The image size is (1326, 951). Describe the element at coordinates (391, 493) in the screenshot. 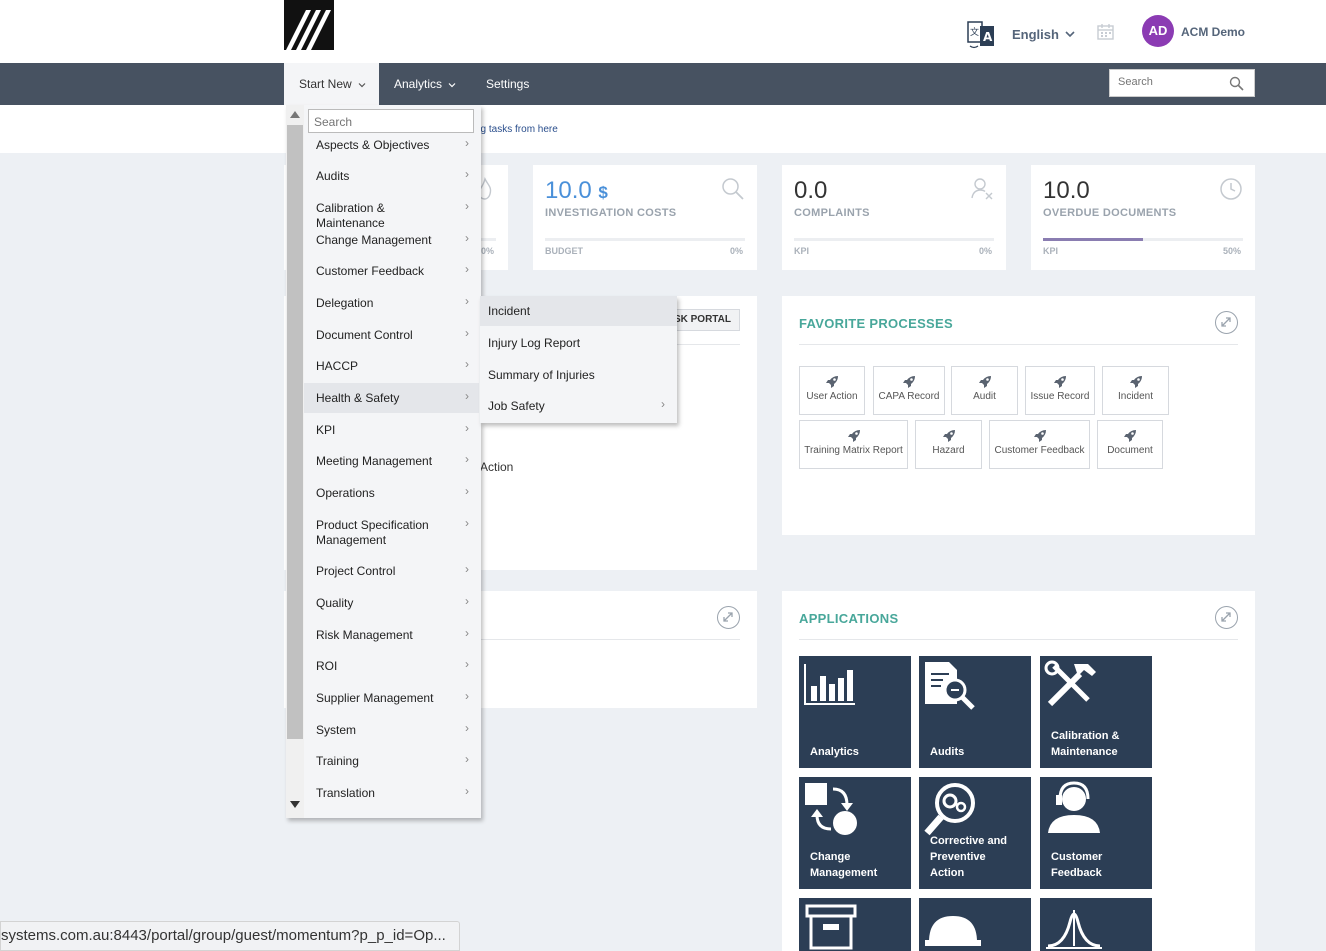

I see `dropdown-item-operations: Operations ›` at that location.